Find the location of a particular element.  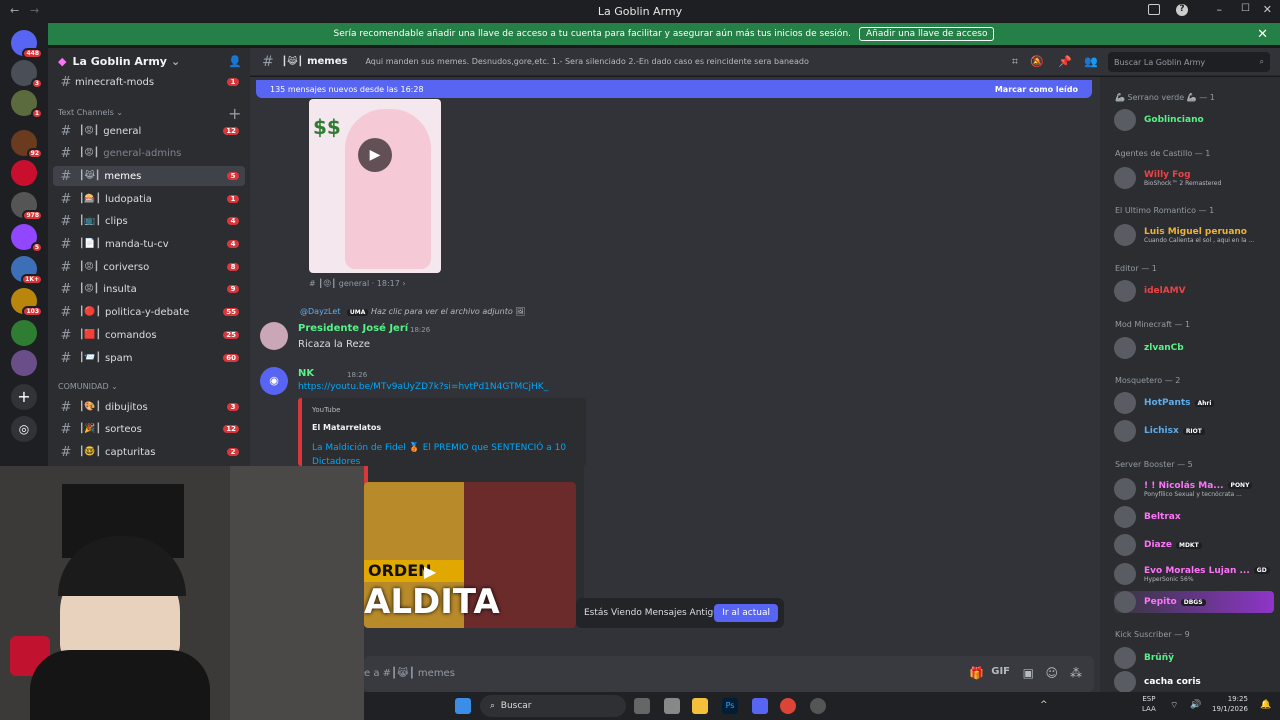

discord-icon is located at coordinates (760, 706).